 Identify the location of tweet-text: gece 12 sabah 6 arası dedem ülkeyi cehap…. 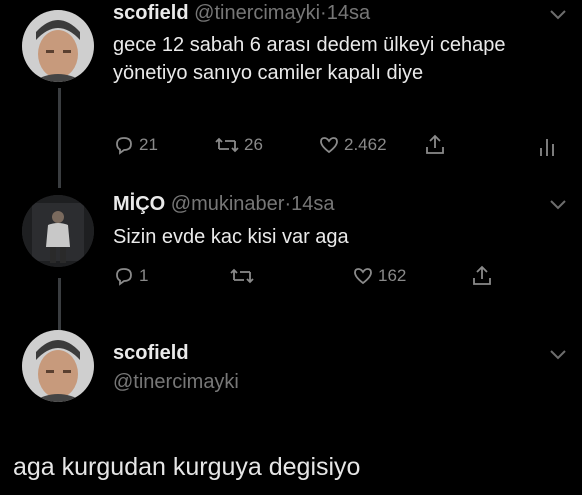
(309, 59).